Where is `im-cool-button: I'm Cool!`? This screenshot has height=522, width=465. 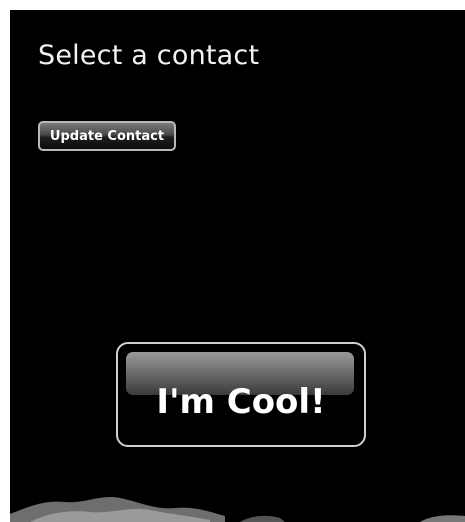
im-cool-button: I'm Cool! is located at coordinates (241, 394).